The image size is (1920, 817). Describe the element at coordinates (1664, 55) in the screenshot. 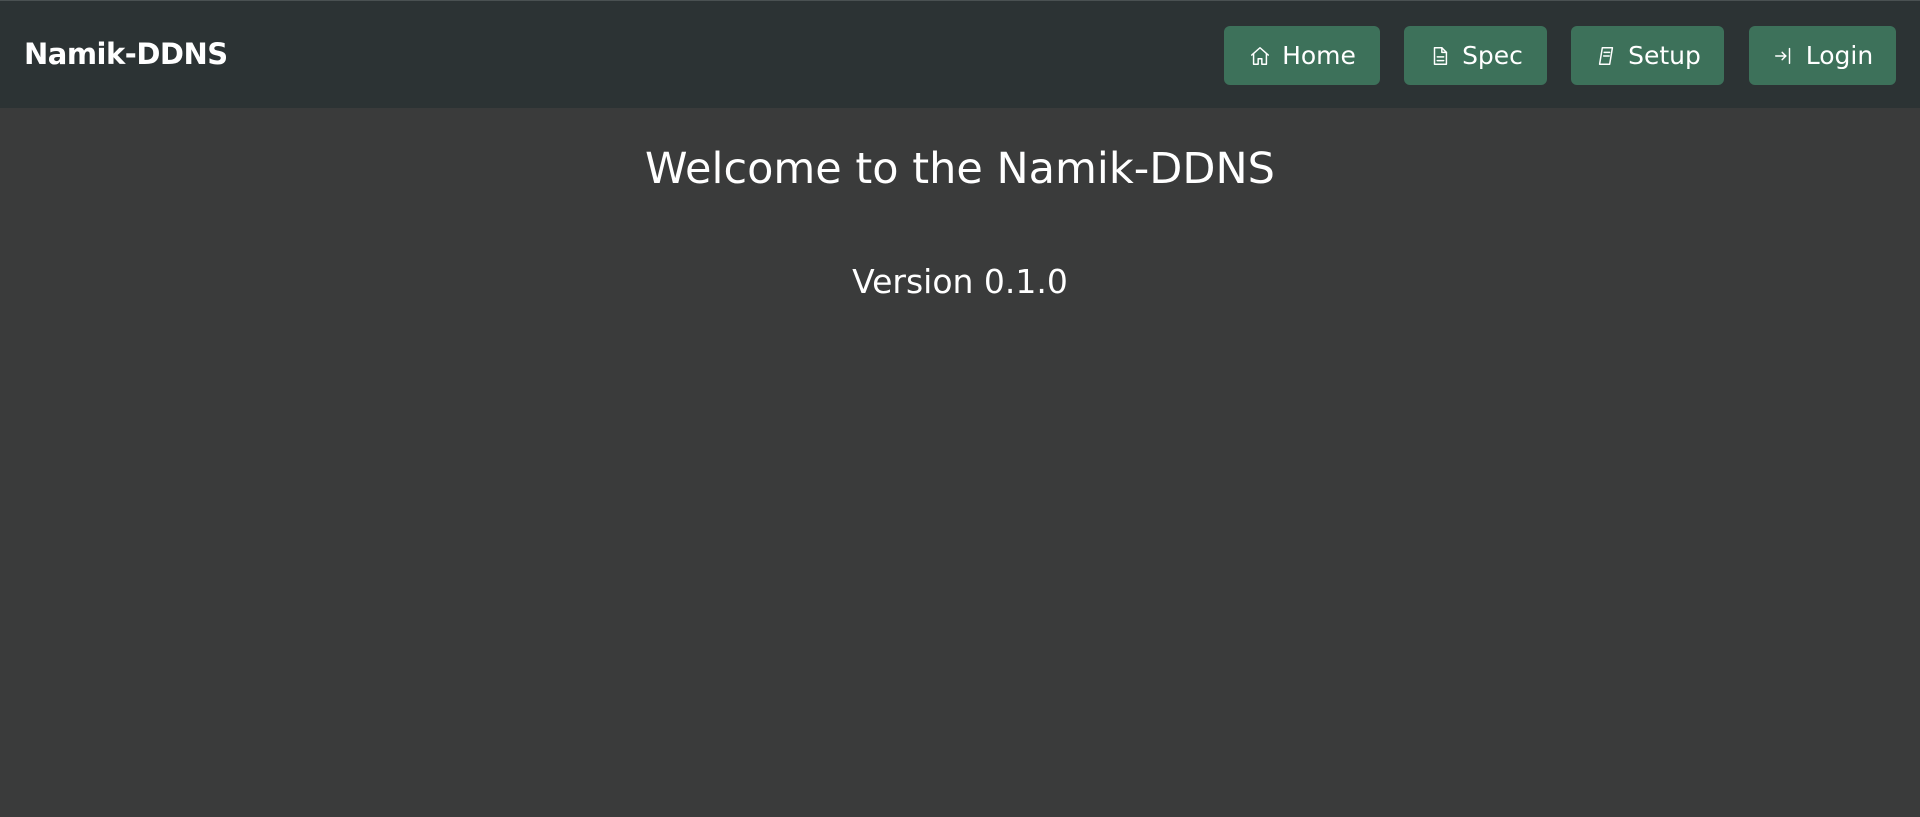

I see `setup-button-label: Setup` at that location.